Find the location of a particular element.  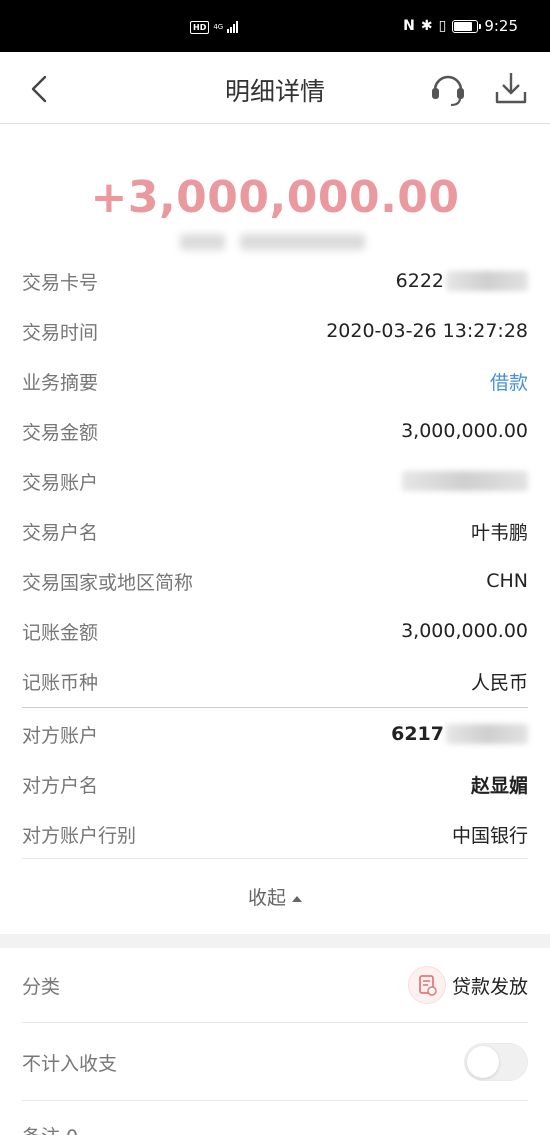

counterparty-row-name: 对方户名 赵显媚 is located at coordinates (275, 784).